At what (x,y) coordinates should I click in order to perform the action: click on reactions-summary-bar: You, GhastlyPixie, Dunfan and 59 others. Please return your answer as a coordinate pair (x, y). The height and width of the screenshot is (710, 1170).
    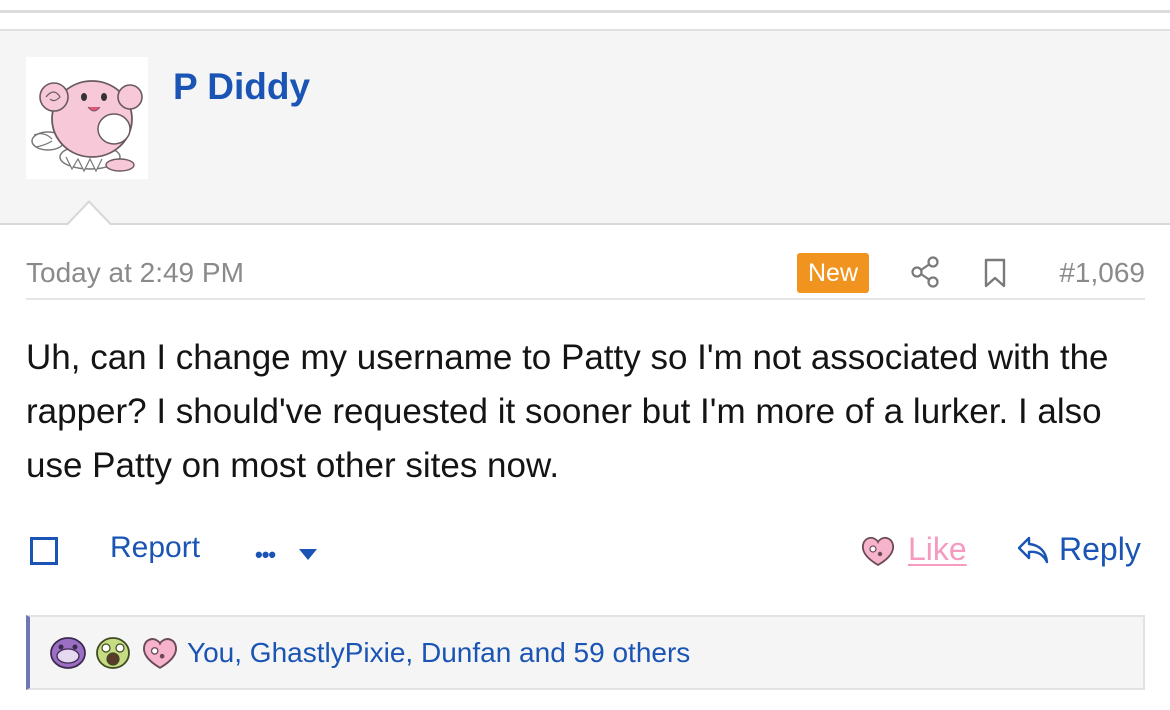
    Looking at the image, I should click on (585, 652).